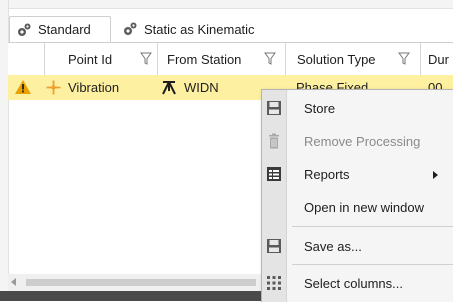  What do you see at coordinates (141, 282) in the screenshot?
I see `scrollbar-thumb` at bounding box center [141, 282].